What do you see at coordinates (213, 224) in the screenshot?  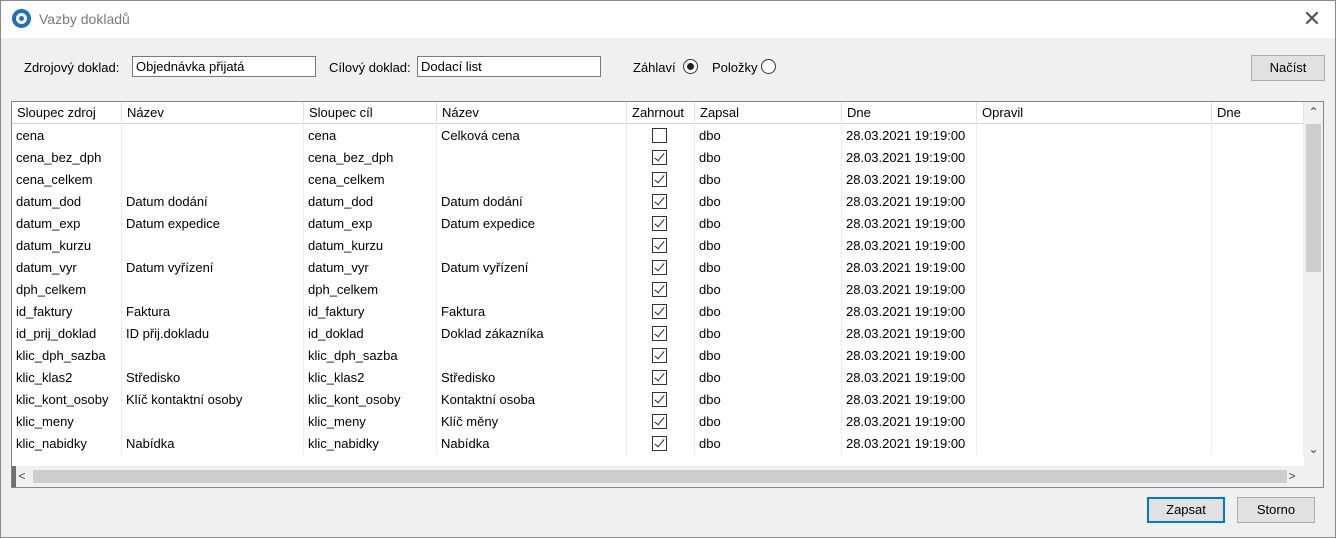 I see `cell-source-name: Datum expedice` at bounding box center [213, 224].